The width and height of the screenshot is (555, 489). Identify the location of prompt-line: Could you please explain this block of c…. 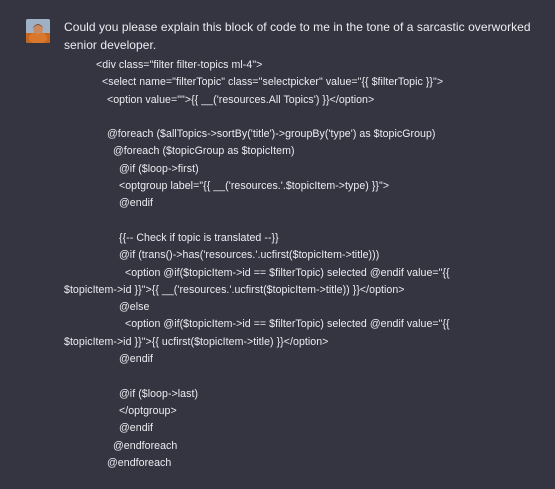
(297, 27).